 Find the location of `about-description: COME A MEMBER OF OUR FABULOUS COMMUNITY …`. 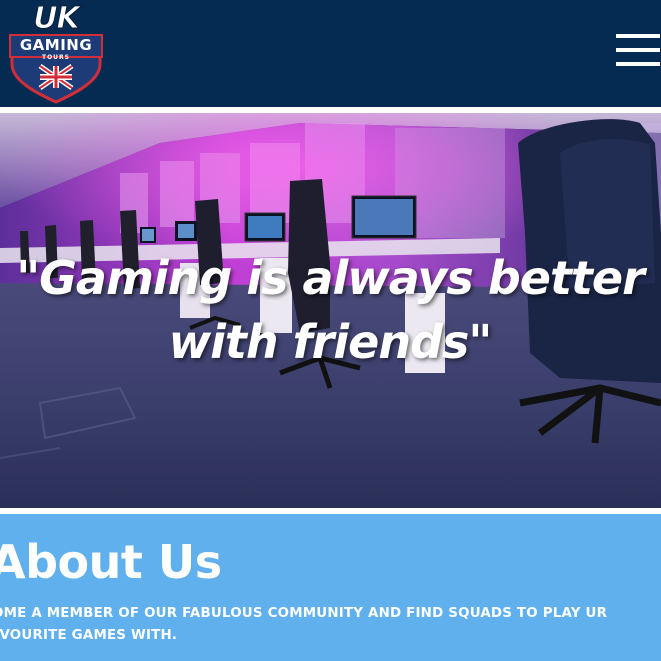

about-description: COME A MEMBER OF OUR FABULOUS COMMUNITY … is located at coordinates (304, 624).